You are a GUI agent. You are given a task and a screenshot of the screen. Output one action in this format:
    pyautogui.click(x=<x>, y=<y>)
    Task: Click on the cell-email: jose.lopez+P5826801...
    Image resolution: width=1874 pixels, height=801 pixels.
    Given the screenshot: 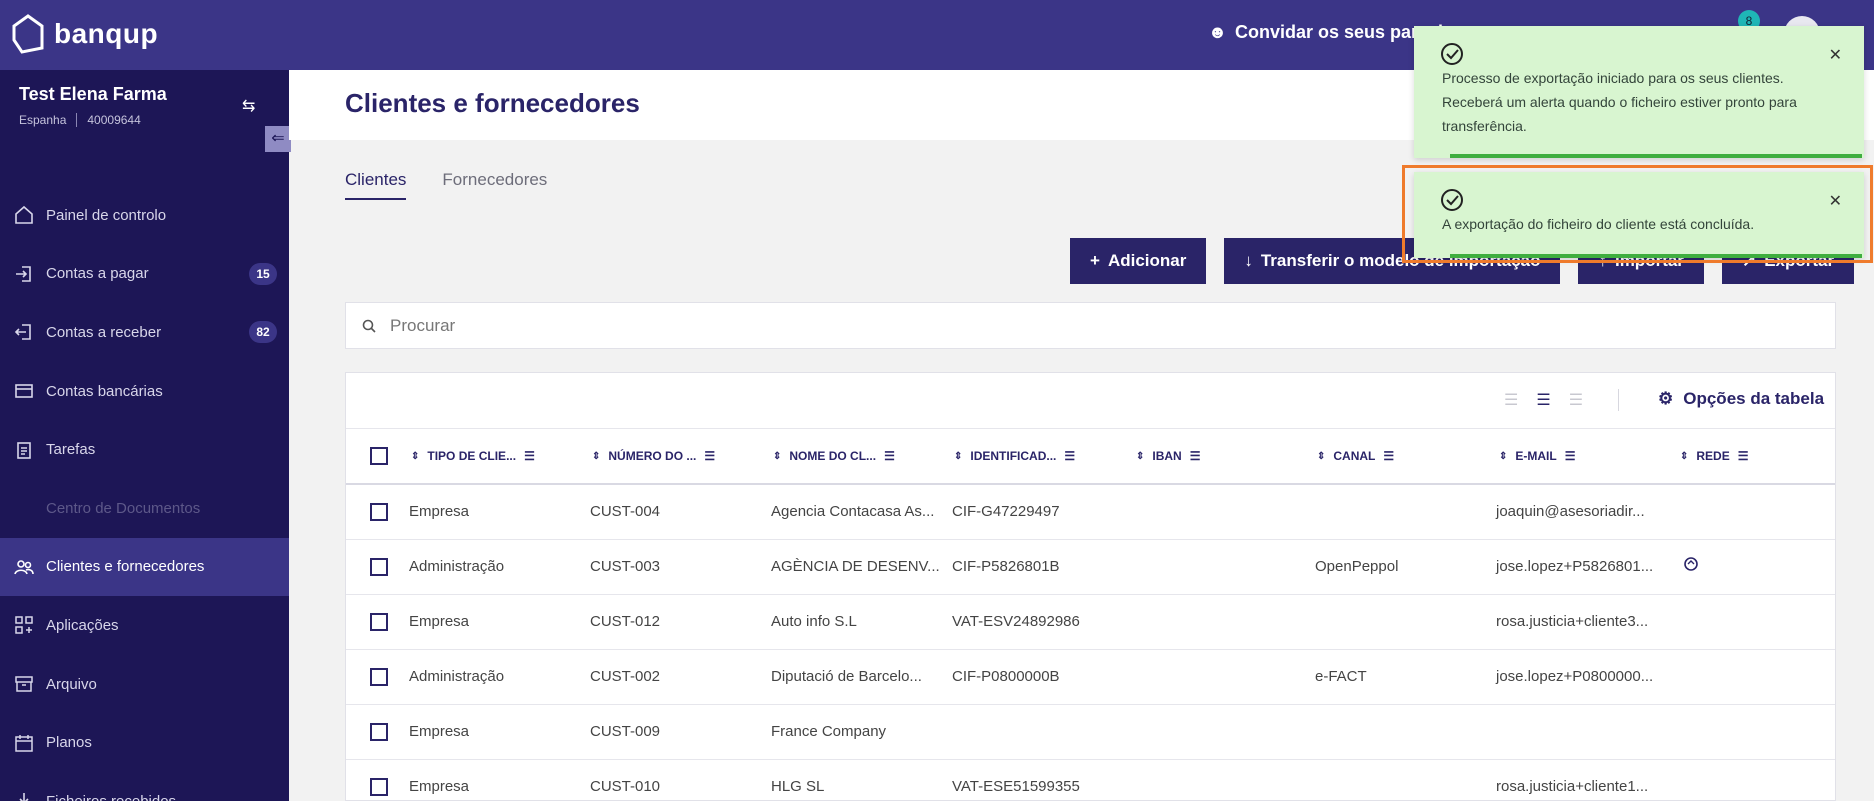 What is the action you would take?
    pyautogui.click(x=1575, y=566)
    